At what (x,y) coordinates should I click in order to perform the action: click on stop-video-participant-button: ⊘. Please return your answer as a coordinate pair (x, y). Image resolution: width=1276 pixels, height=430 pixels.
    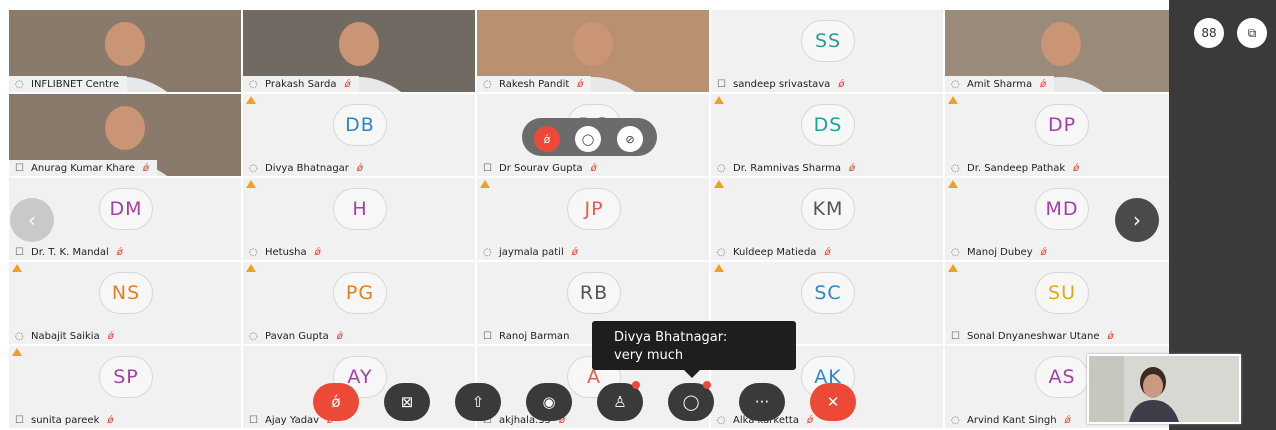
    Looking at the image, I should click on (630, 139).